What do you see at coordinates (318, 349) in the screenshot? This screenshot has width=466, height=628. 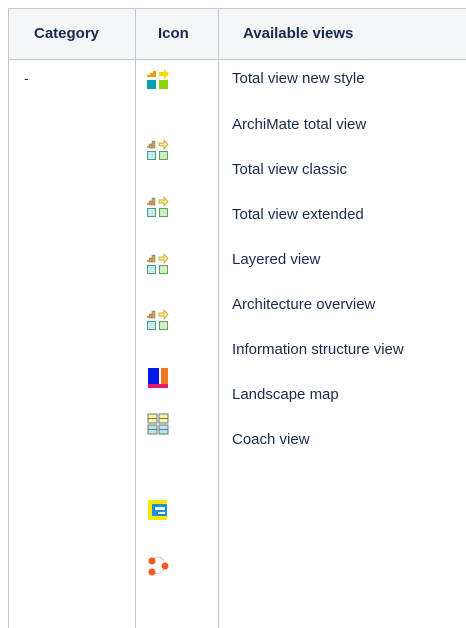 I see `view-information-structure-view: Information structure view` at bounding box center [318, 349].